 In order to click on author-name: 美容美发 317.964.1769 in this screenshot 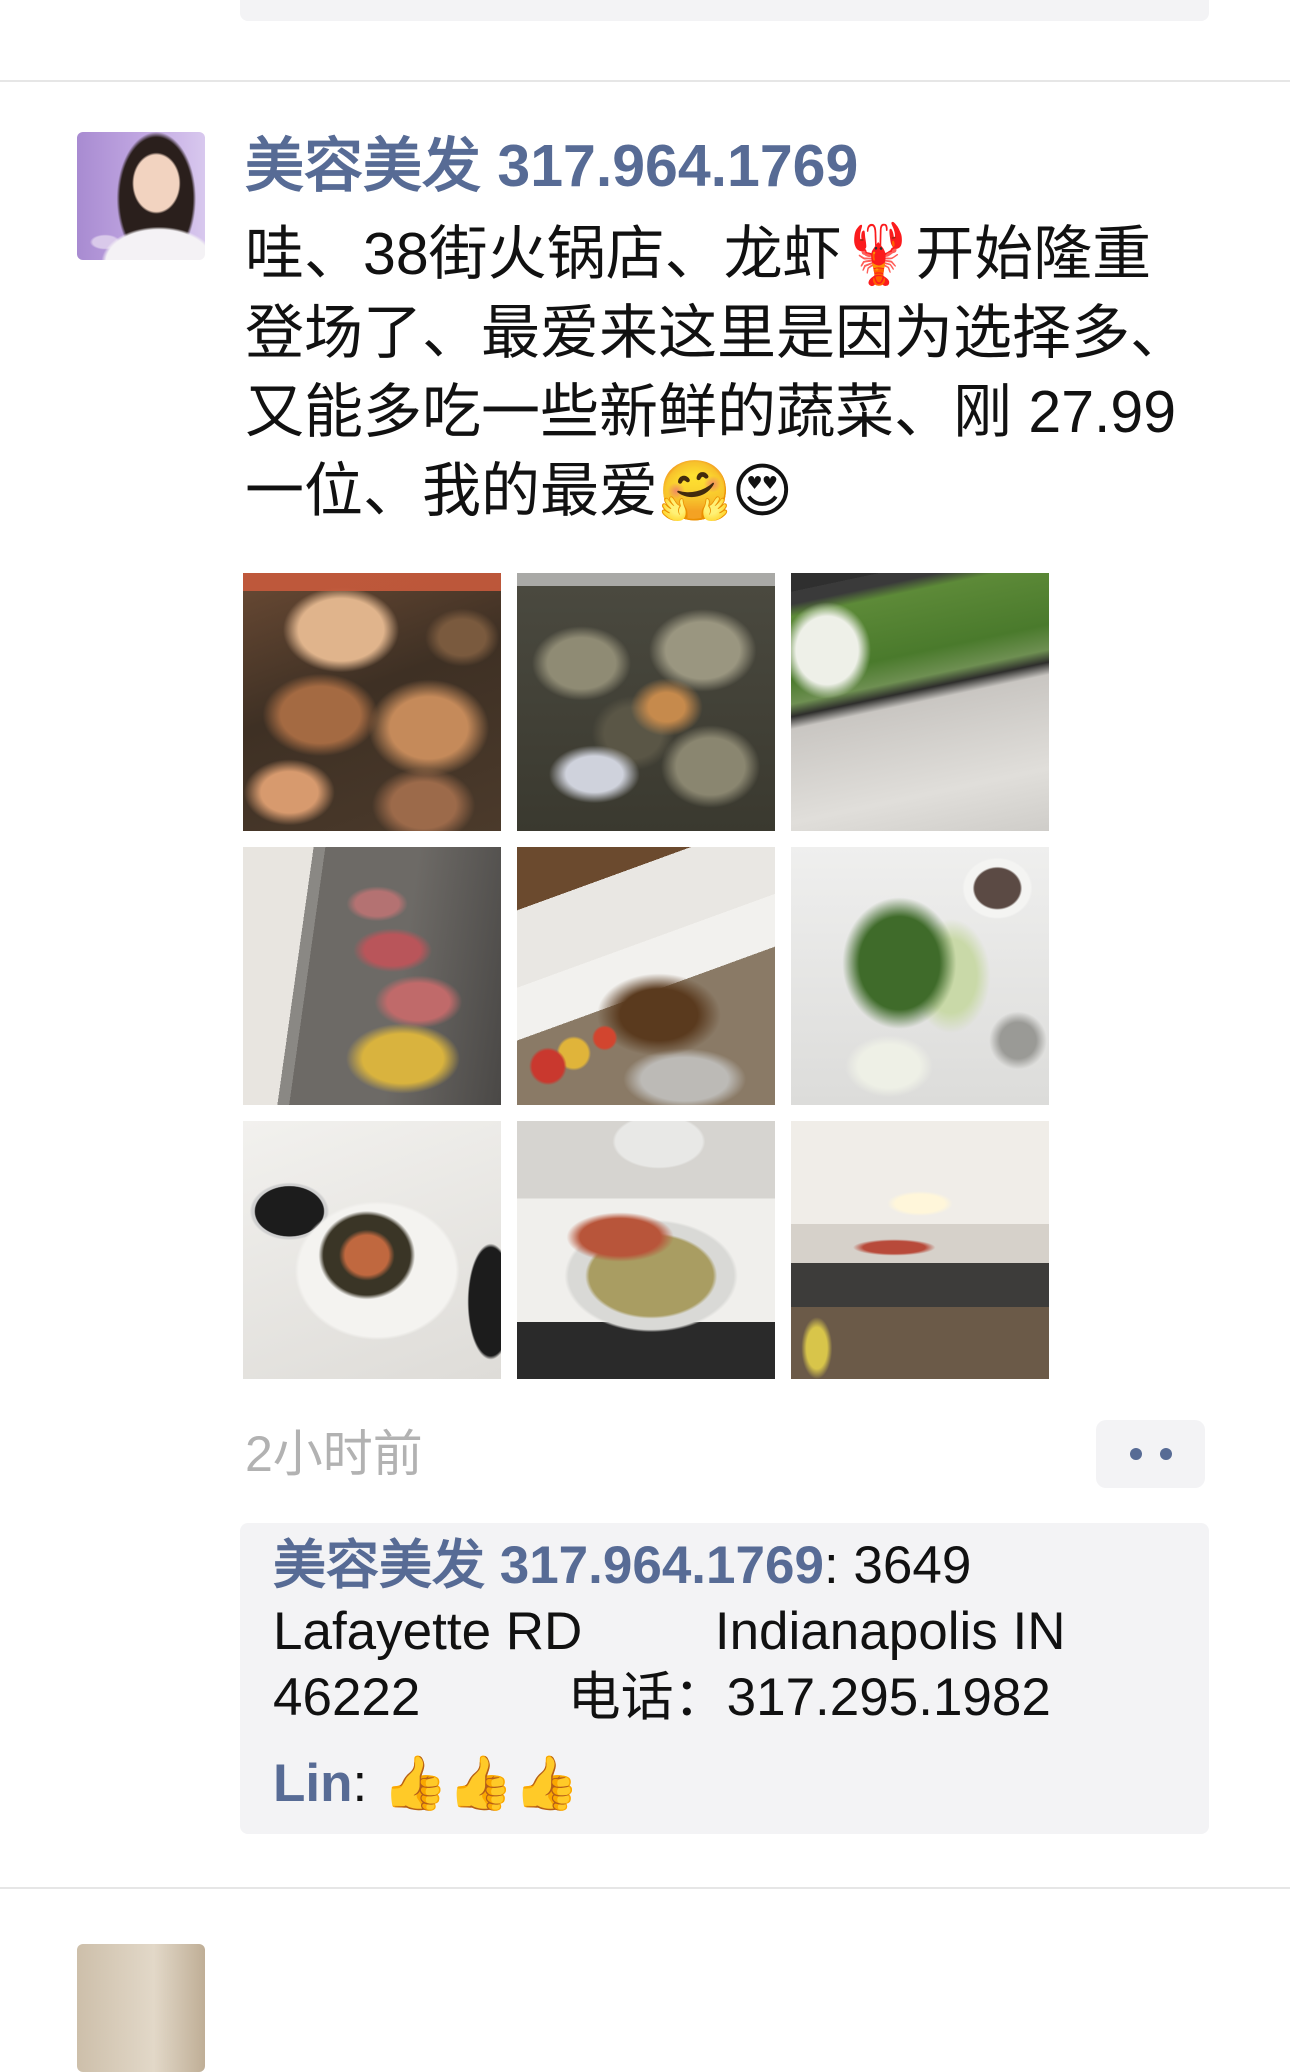, I will do `click(551, 166)`.